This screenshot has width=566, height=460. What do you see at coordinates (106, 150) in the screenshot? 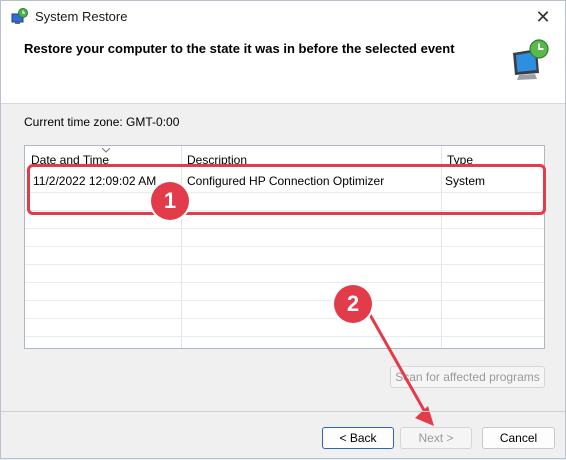
I see `sort-chevron-down-icon` at bounding box center [106, 150].